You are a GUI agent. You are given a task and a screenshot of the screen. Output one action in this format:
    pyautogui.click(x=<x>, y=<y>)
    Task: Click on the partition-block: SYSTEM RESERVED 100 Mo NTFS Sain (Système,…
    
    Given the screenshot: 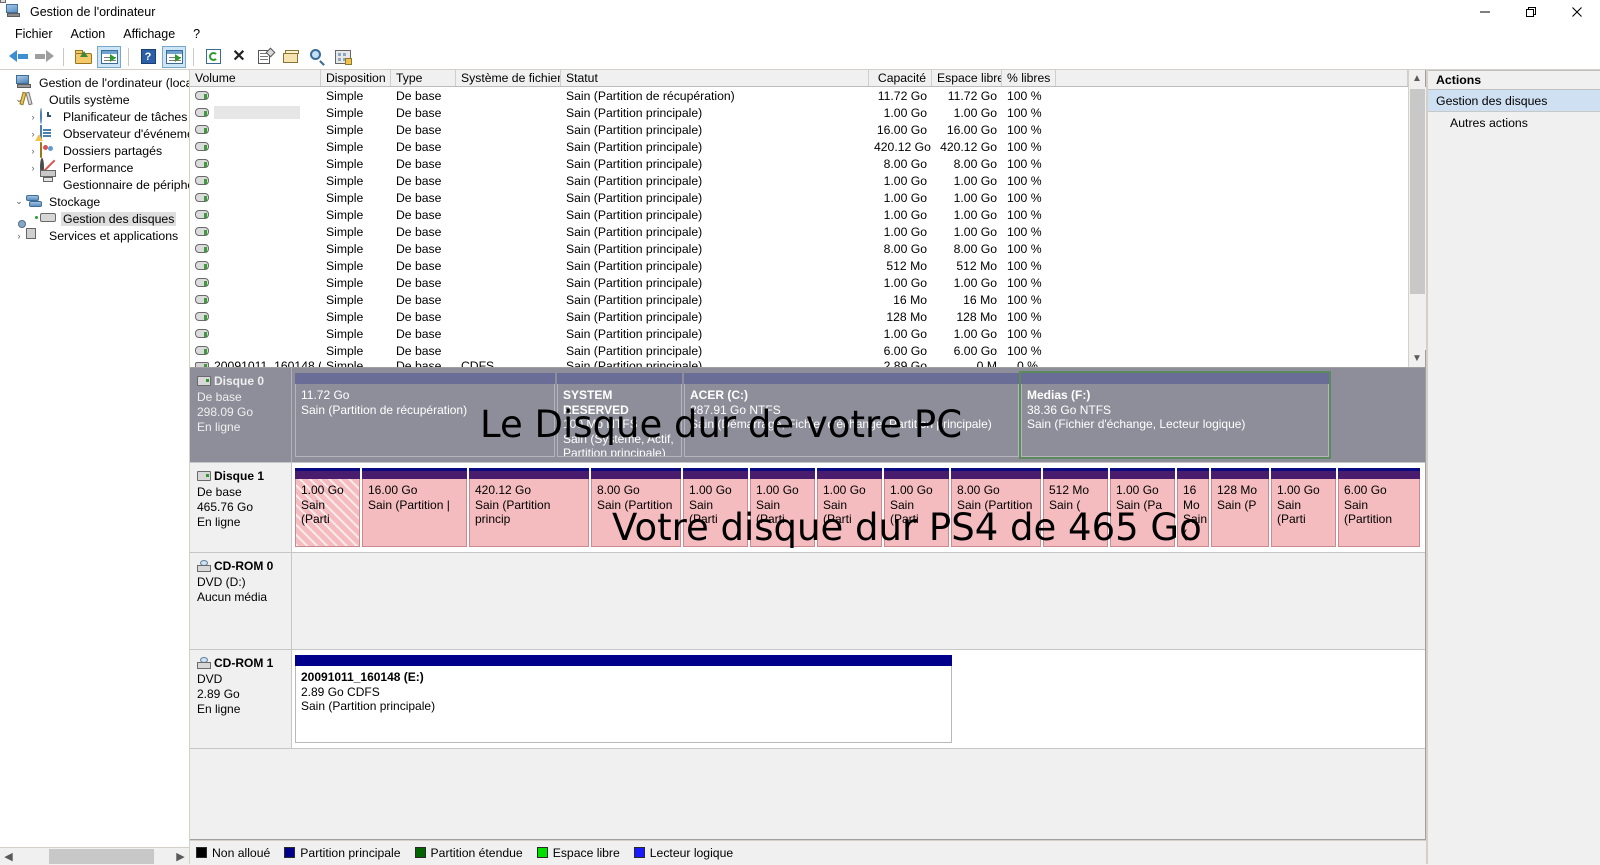 What is the action you would take?
    pyautogui.click(x=619, y=415)
    